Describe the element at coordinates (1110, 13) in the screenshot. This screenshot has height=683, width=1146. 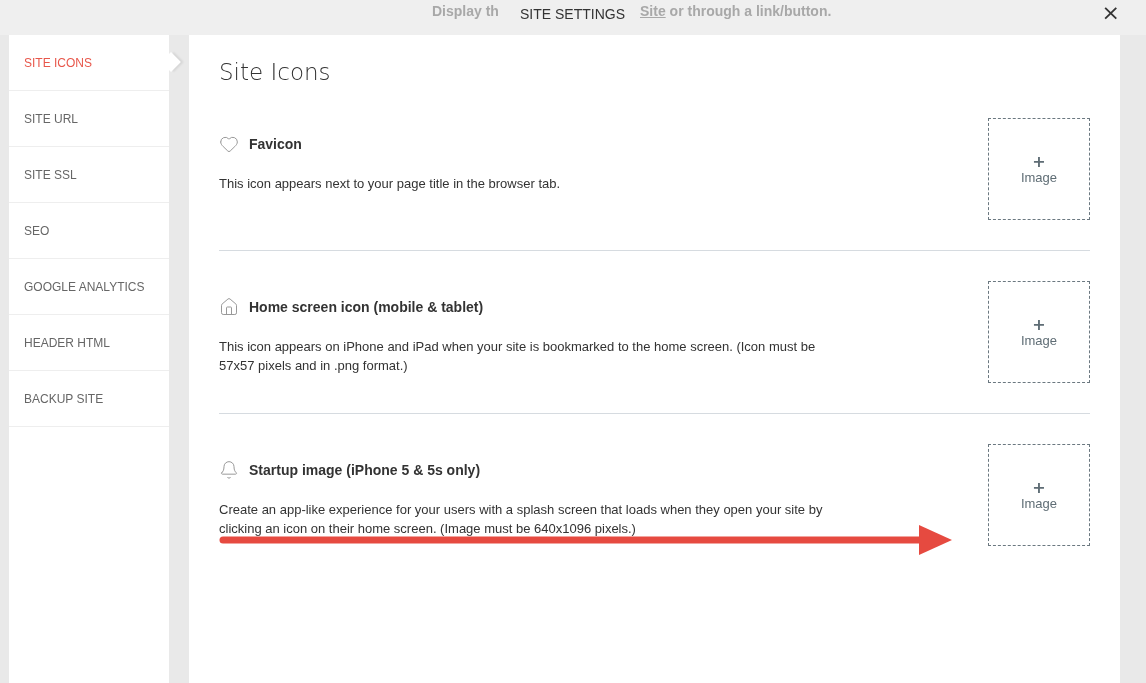
I see `close-button: ×` at that location.